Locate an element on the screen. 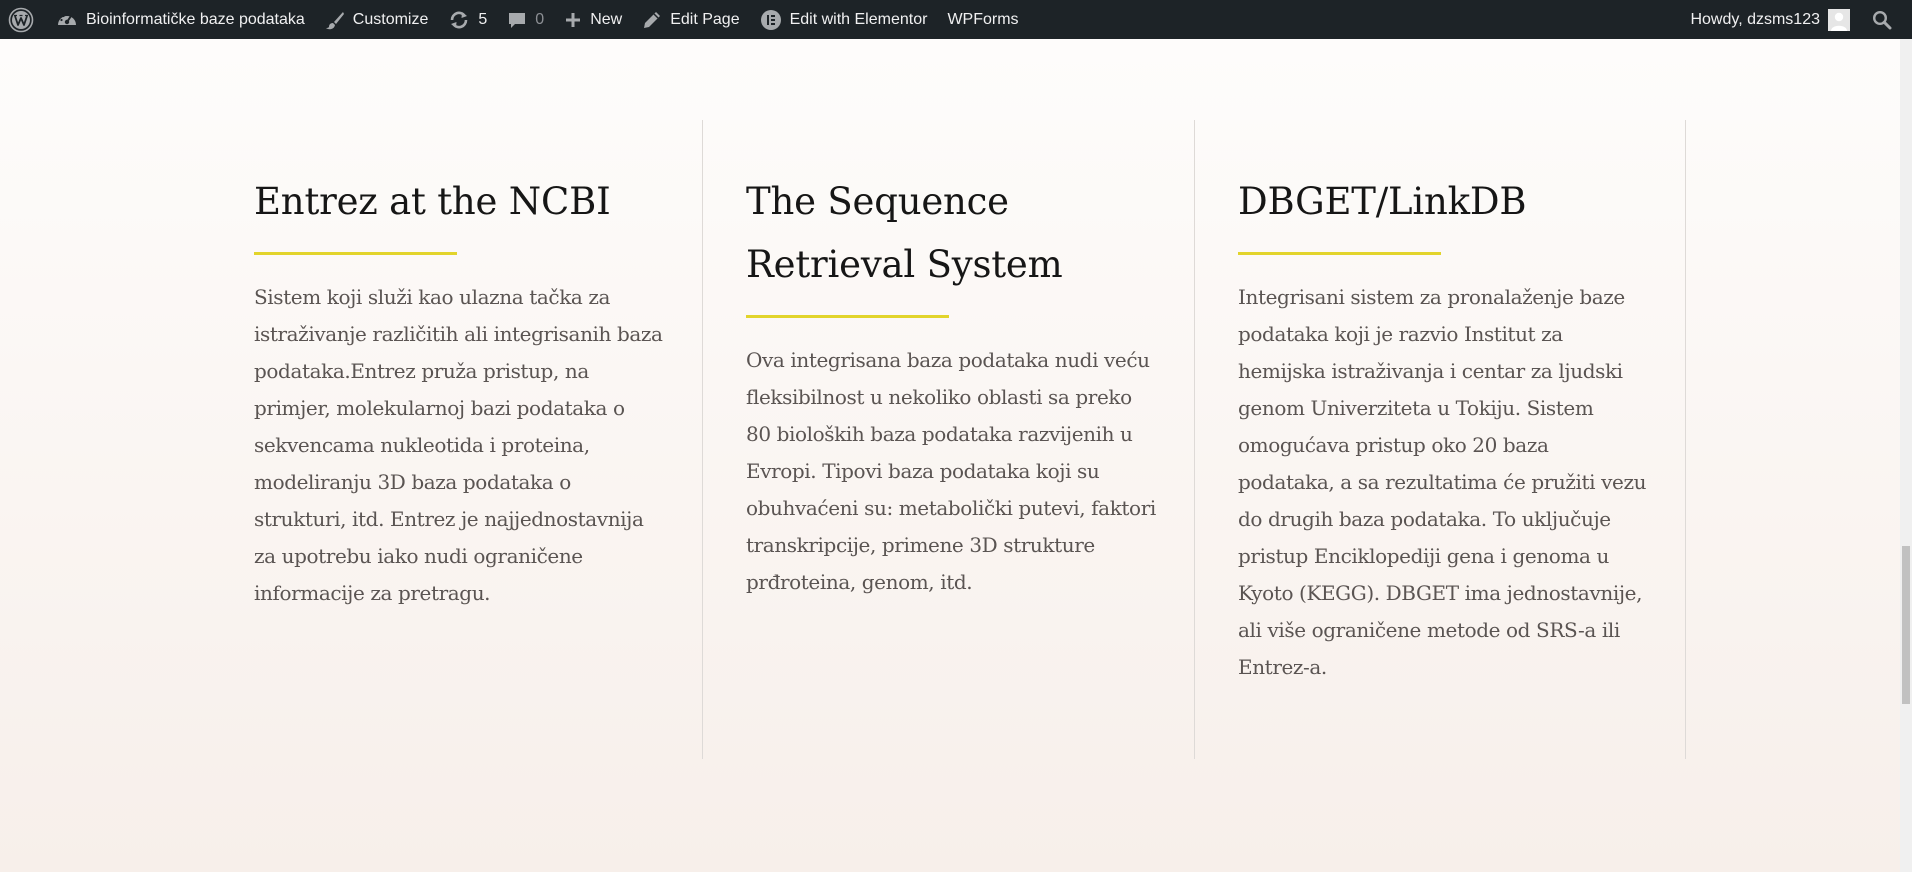 This screenshot has width=1912, height=872. wpforms-label: WPForms is located at coordinates (983, 19).